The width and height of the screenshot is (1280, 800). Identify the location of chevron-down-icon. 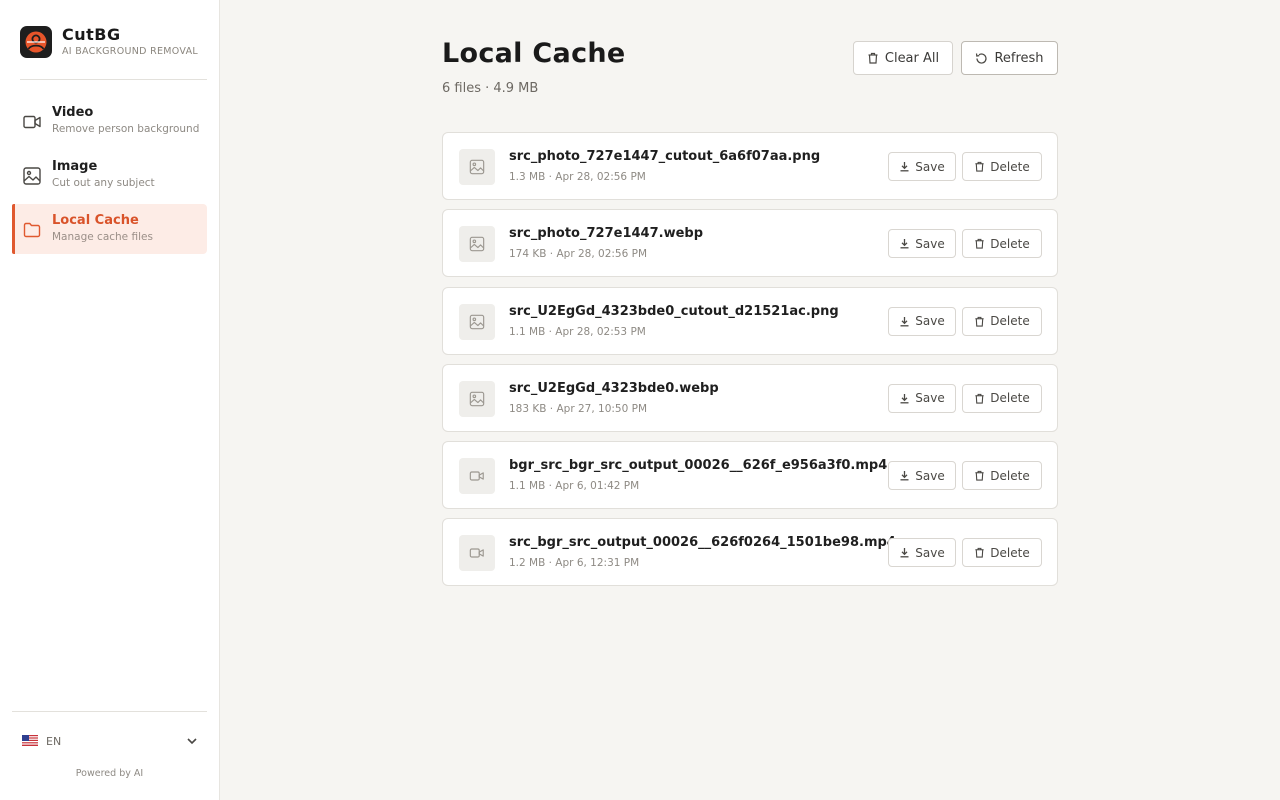
(192, 741).